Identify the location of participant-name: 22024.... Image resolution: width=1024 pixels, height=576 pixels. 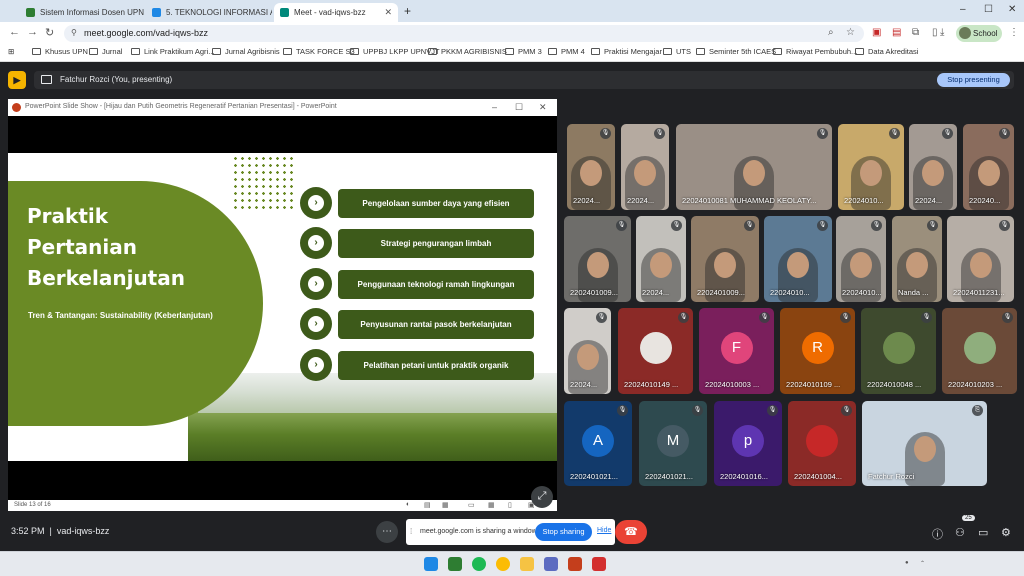
(929, 200).